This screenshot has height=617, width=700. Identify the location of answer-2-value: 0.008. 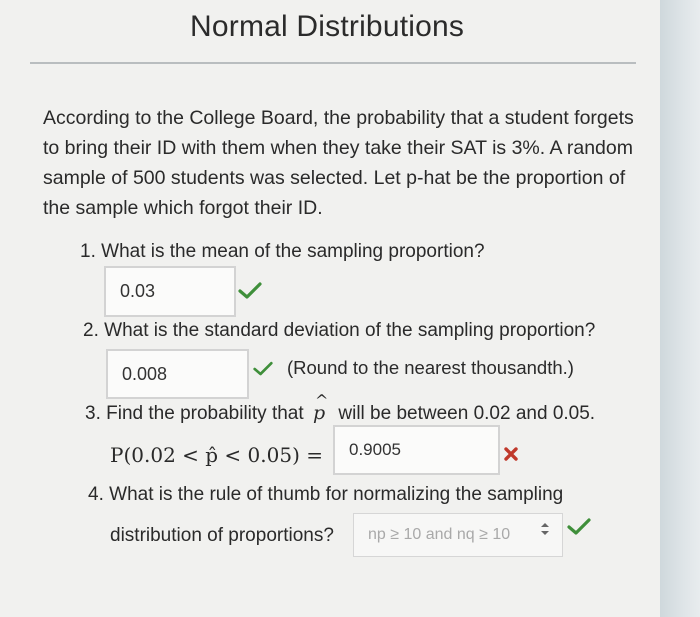
(145, 373).